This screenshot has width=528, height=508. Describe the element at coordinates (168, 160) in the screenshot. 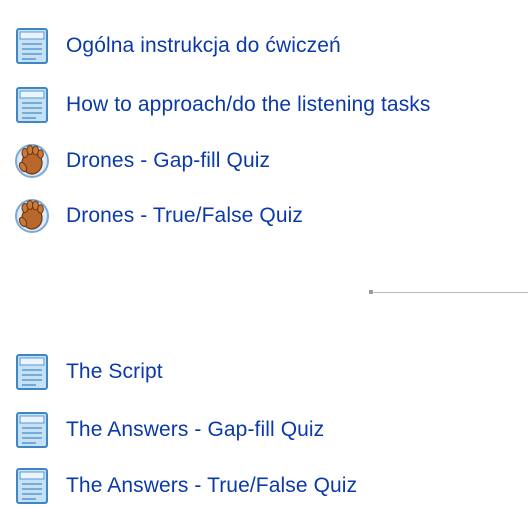

I see `quiz-link-label: Drones - Gap-fill Quiz` at that location.